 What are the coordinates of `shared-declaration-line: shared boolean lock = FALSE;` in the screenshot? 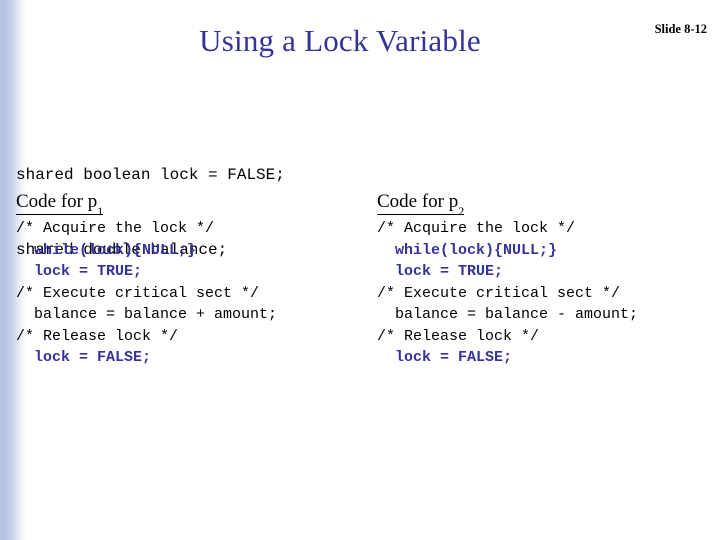 It's located at (150, 175).